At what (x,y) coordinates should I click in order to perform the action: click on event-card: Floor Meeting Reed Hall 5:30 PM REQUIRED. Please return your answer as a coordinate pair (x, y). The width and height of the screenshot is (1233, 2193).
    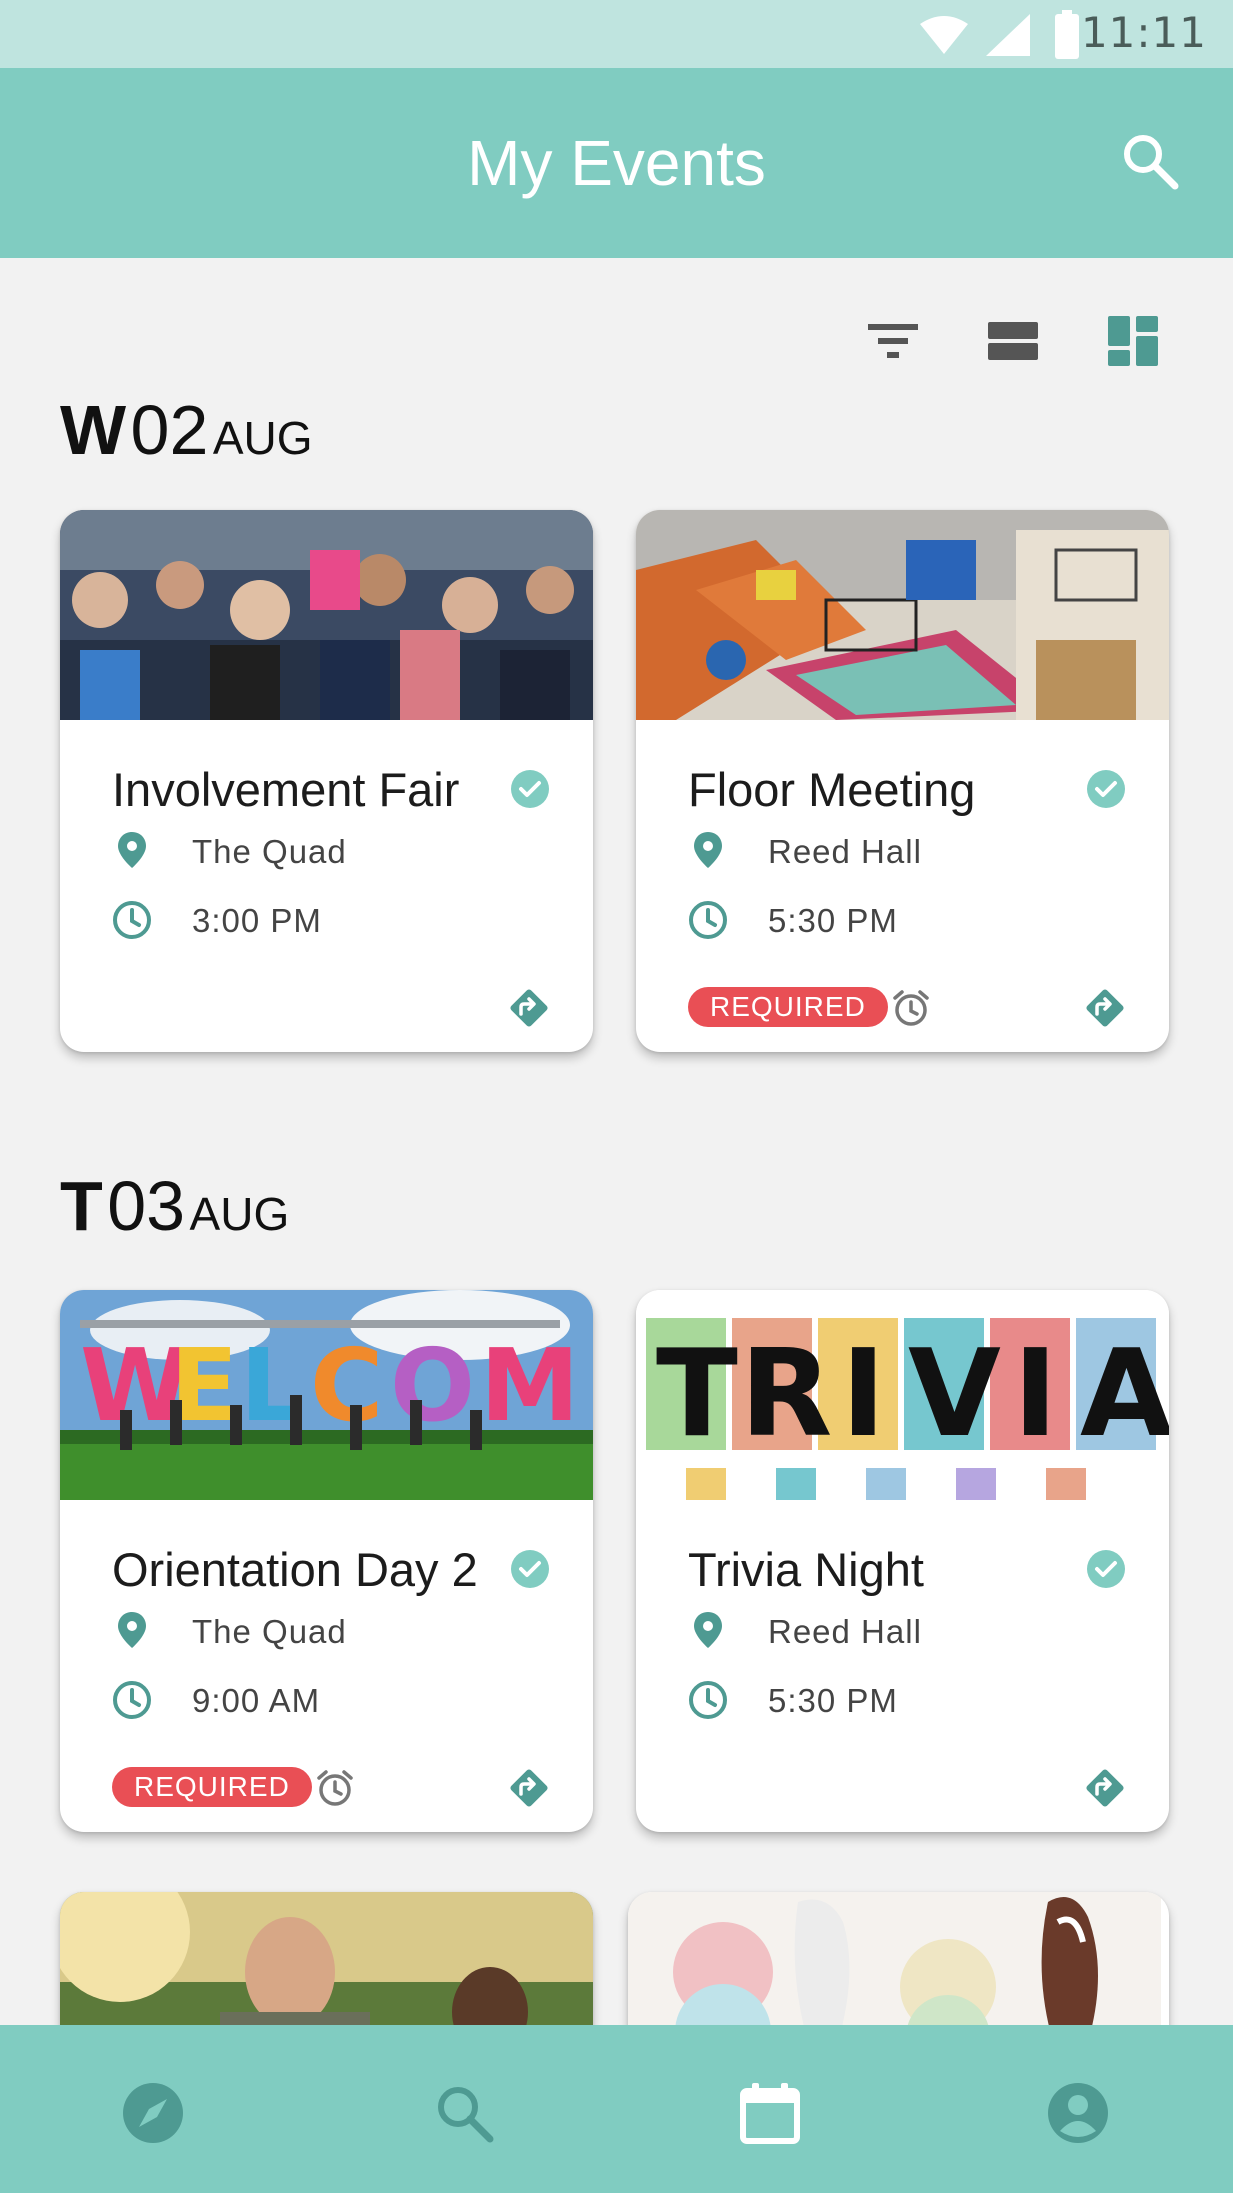
    Looking at the image, I should click on (902, 781).